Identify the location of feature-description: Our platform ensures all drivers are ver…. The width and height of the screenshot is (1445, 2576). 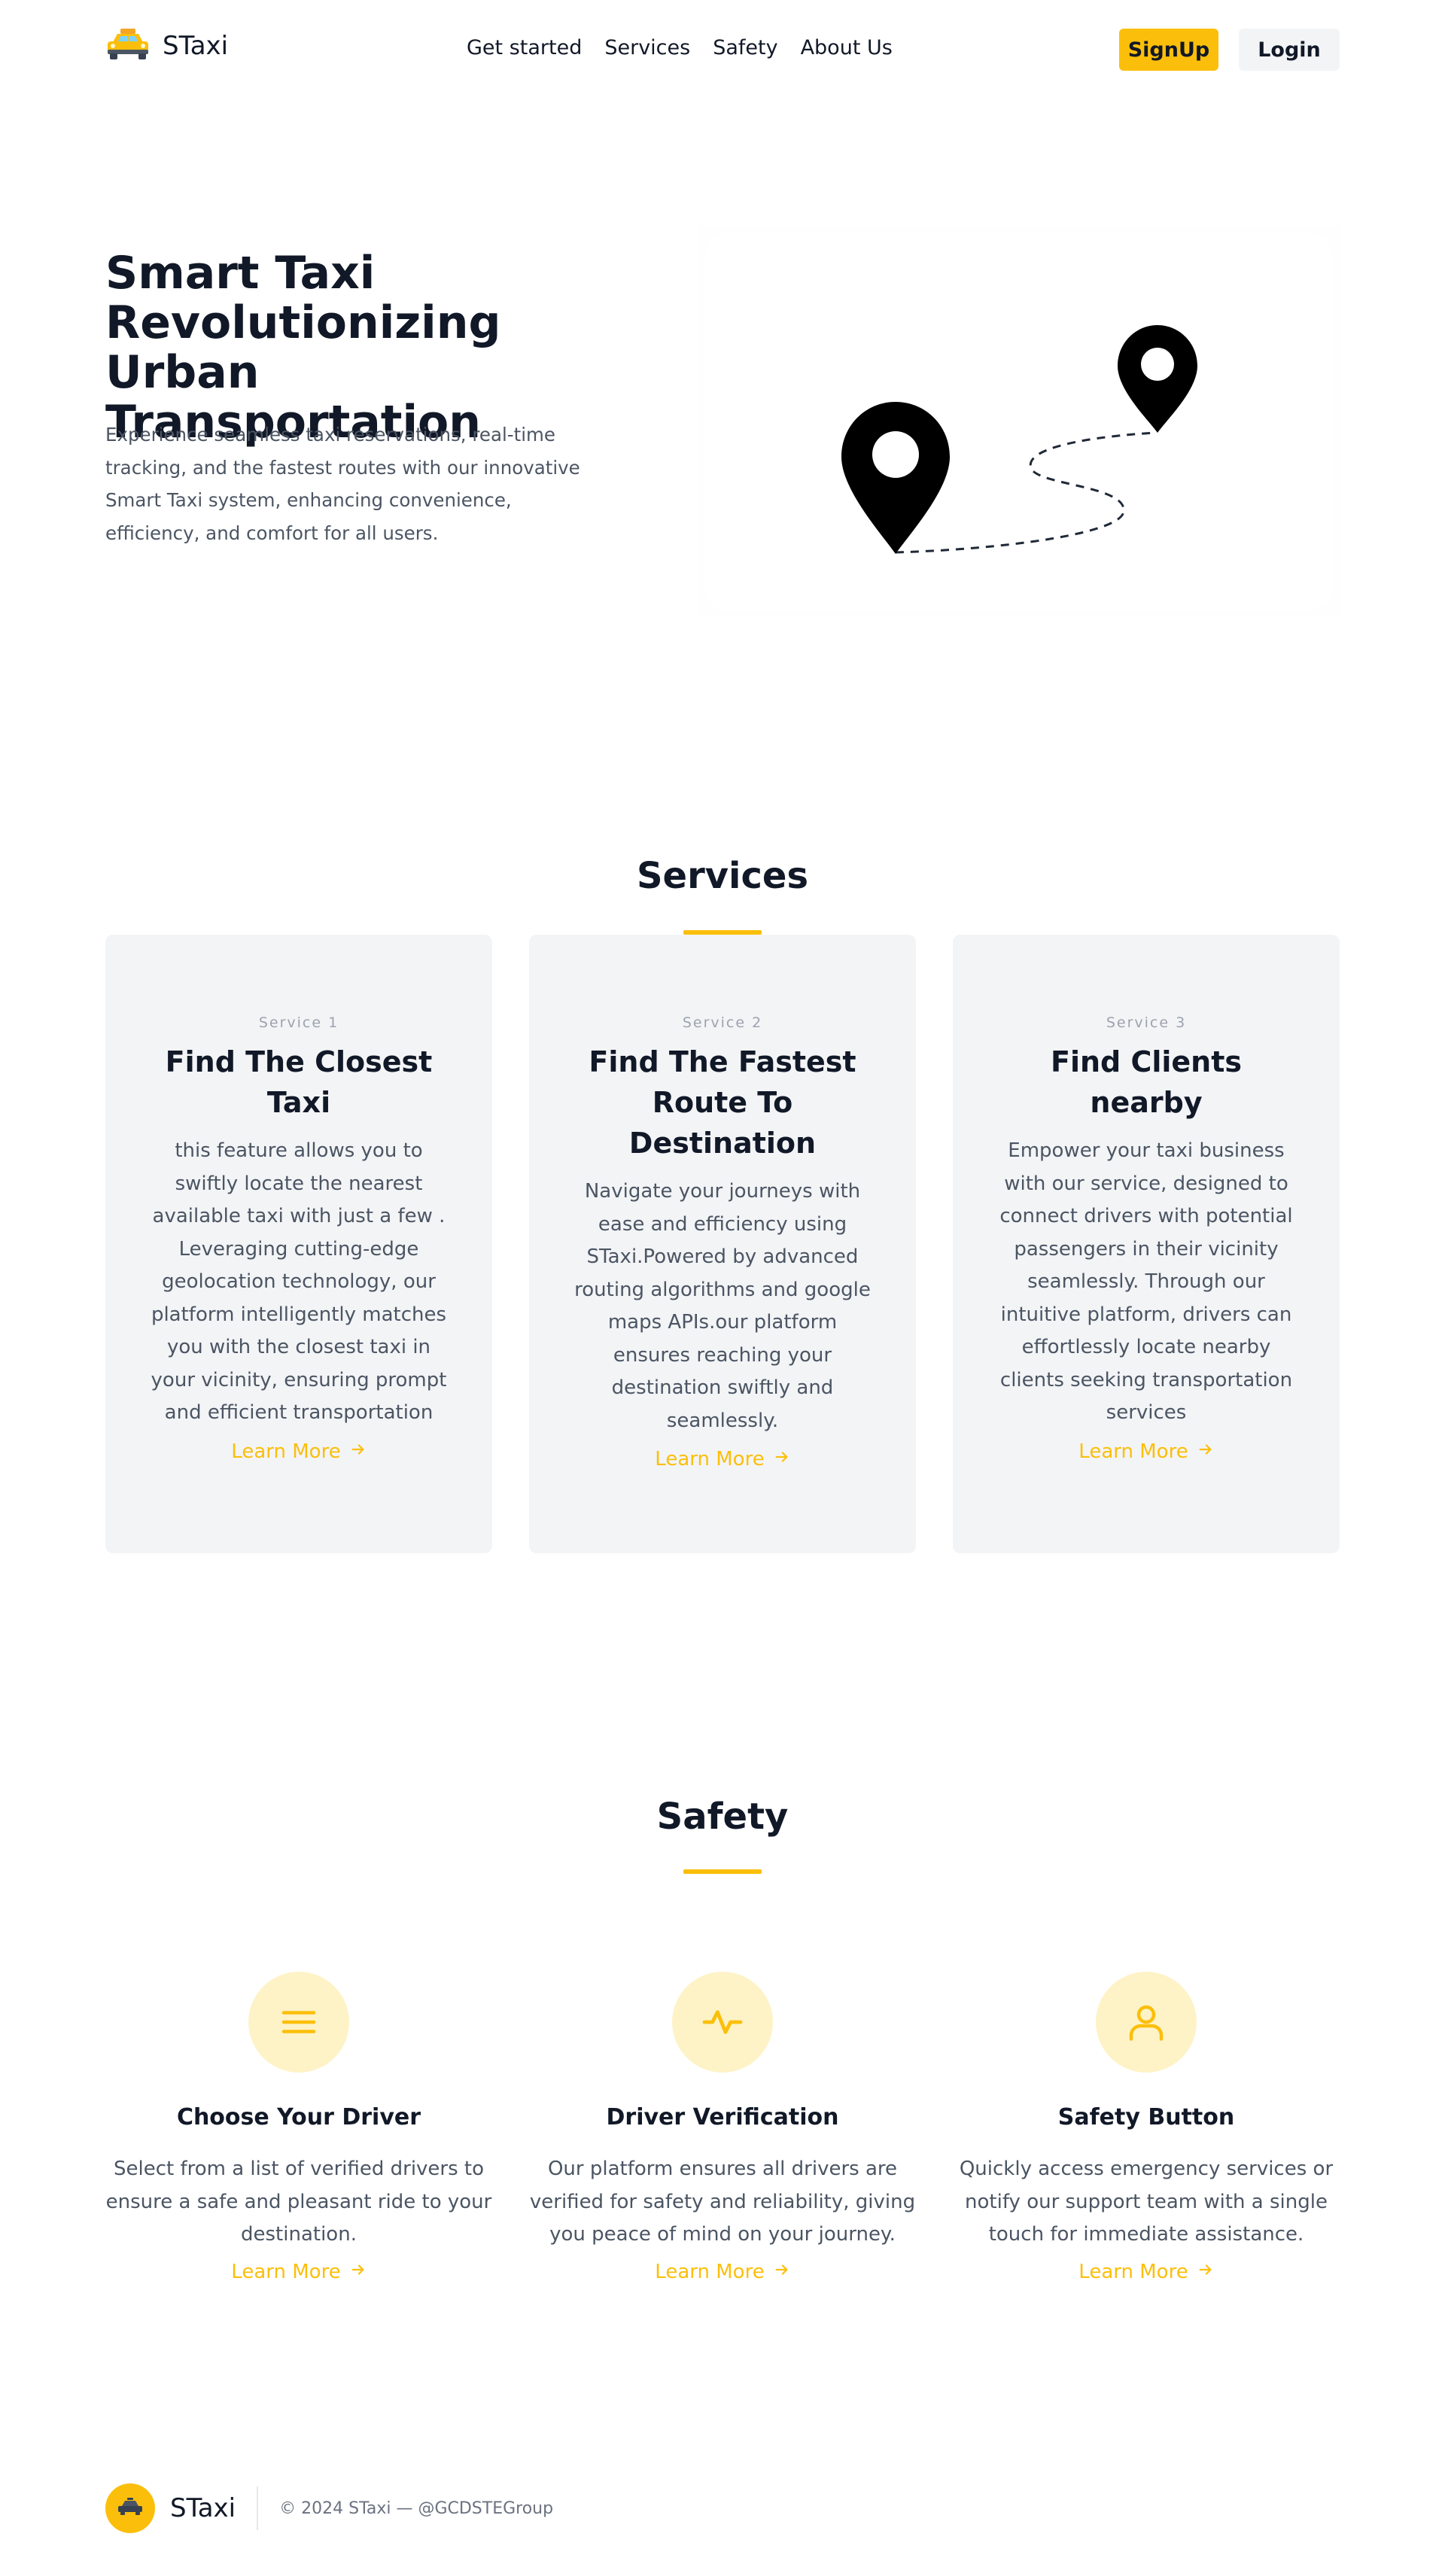
(722, 2202).